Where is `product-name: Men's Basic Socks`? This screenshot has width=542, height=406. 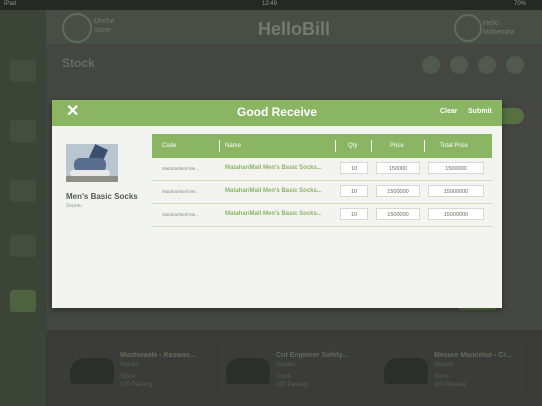 product-name: Men's Basic Socks is located at coordinates (102, 196).